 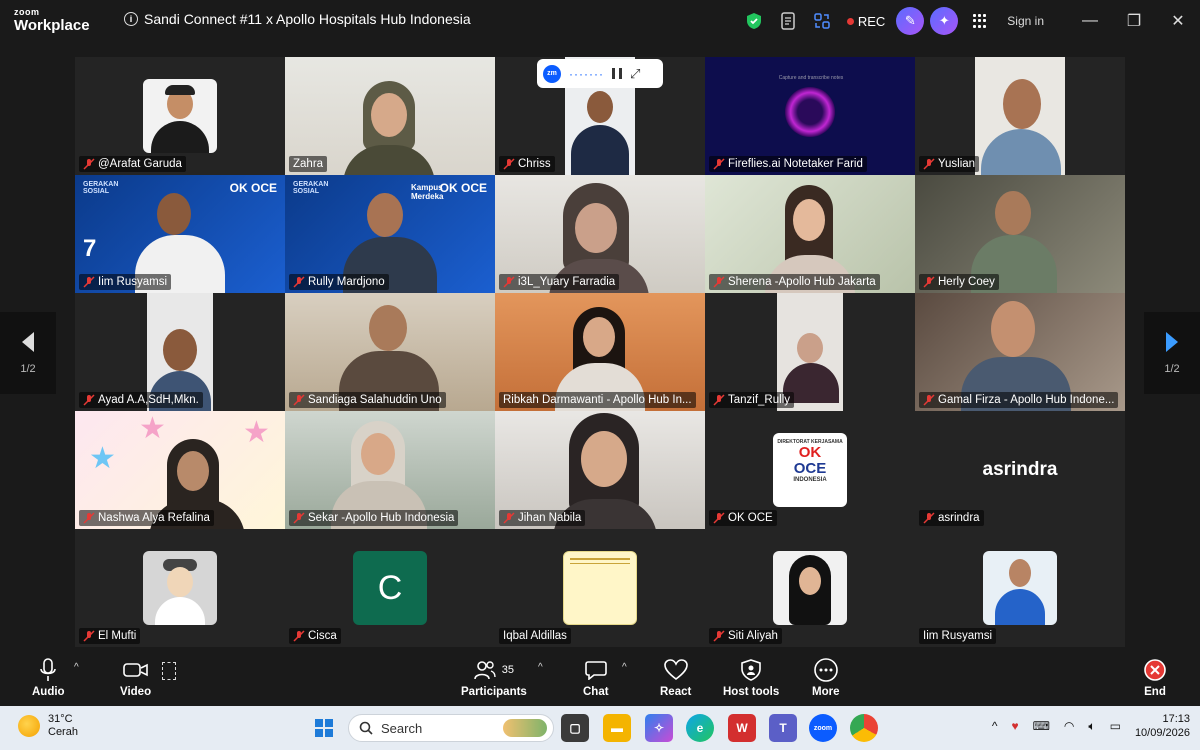 What do you see at coordinates (980, 21) in the screenshot?
I see `apps-grid-icon` at bounding box center [980, 21].